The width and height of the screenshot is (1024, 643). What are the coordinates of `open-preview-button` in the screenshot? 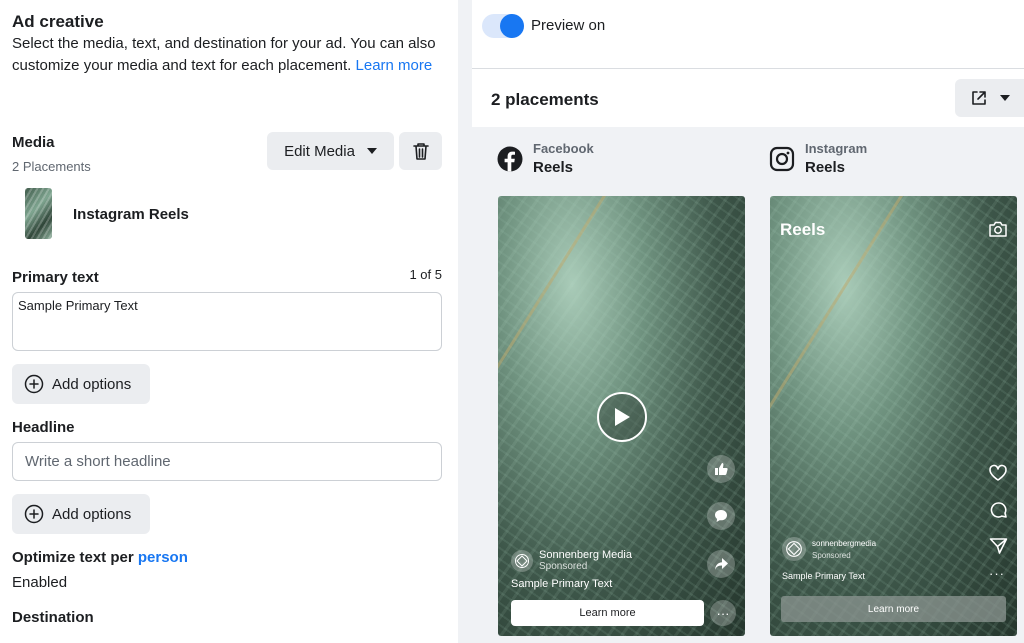 It's located at (989, 98).